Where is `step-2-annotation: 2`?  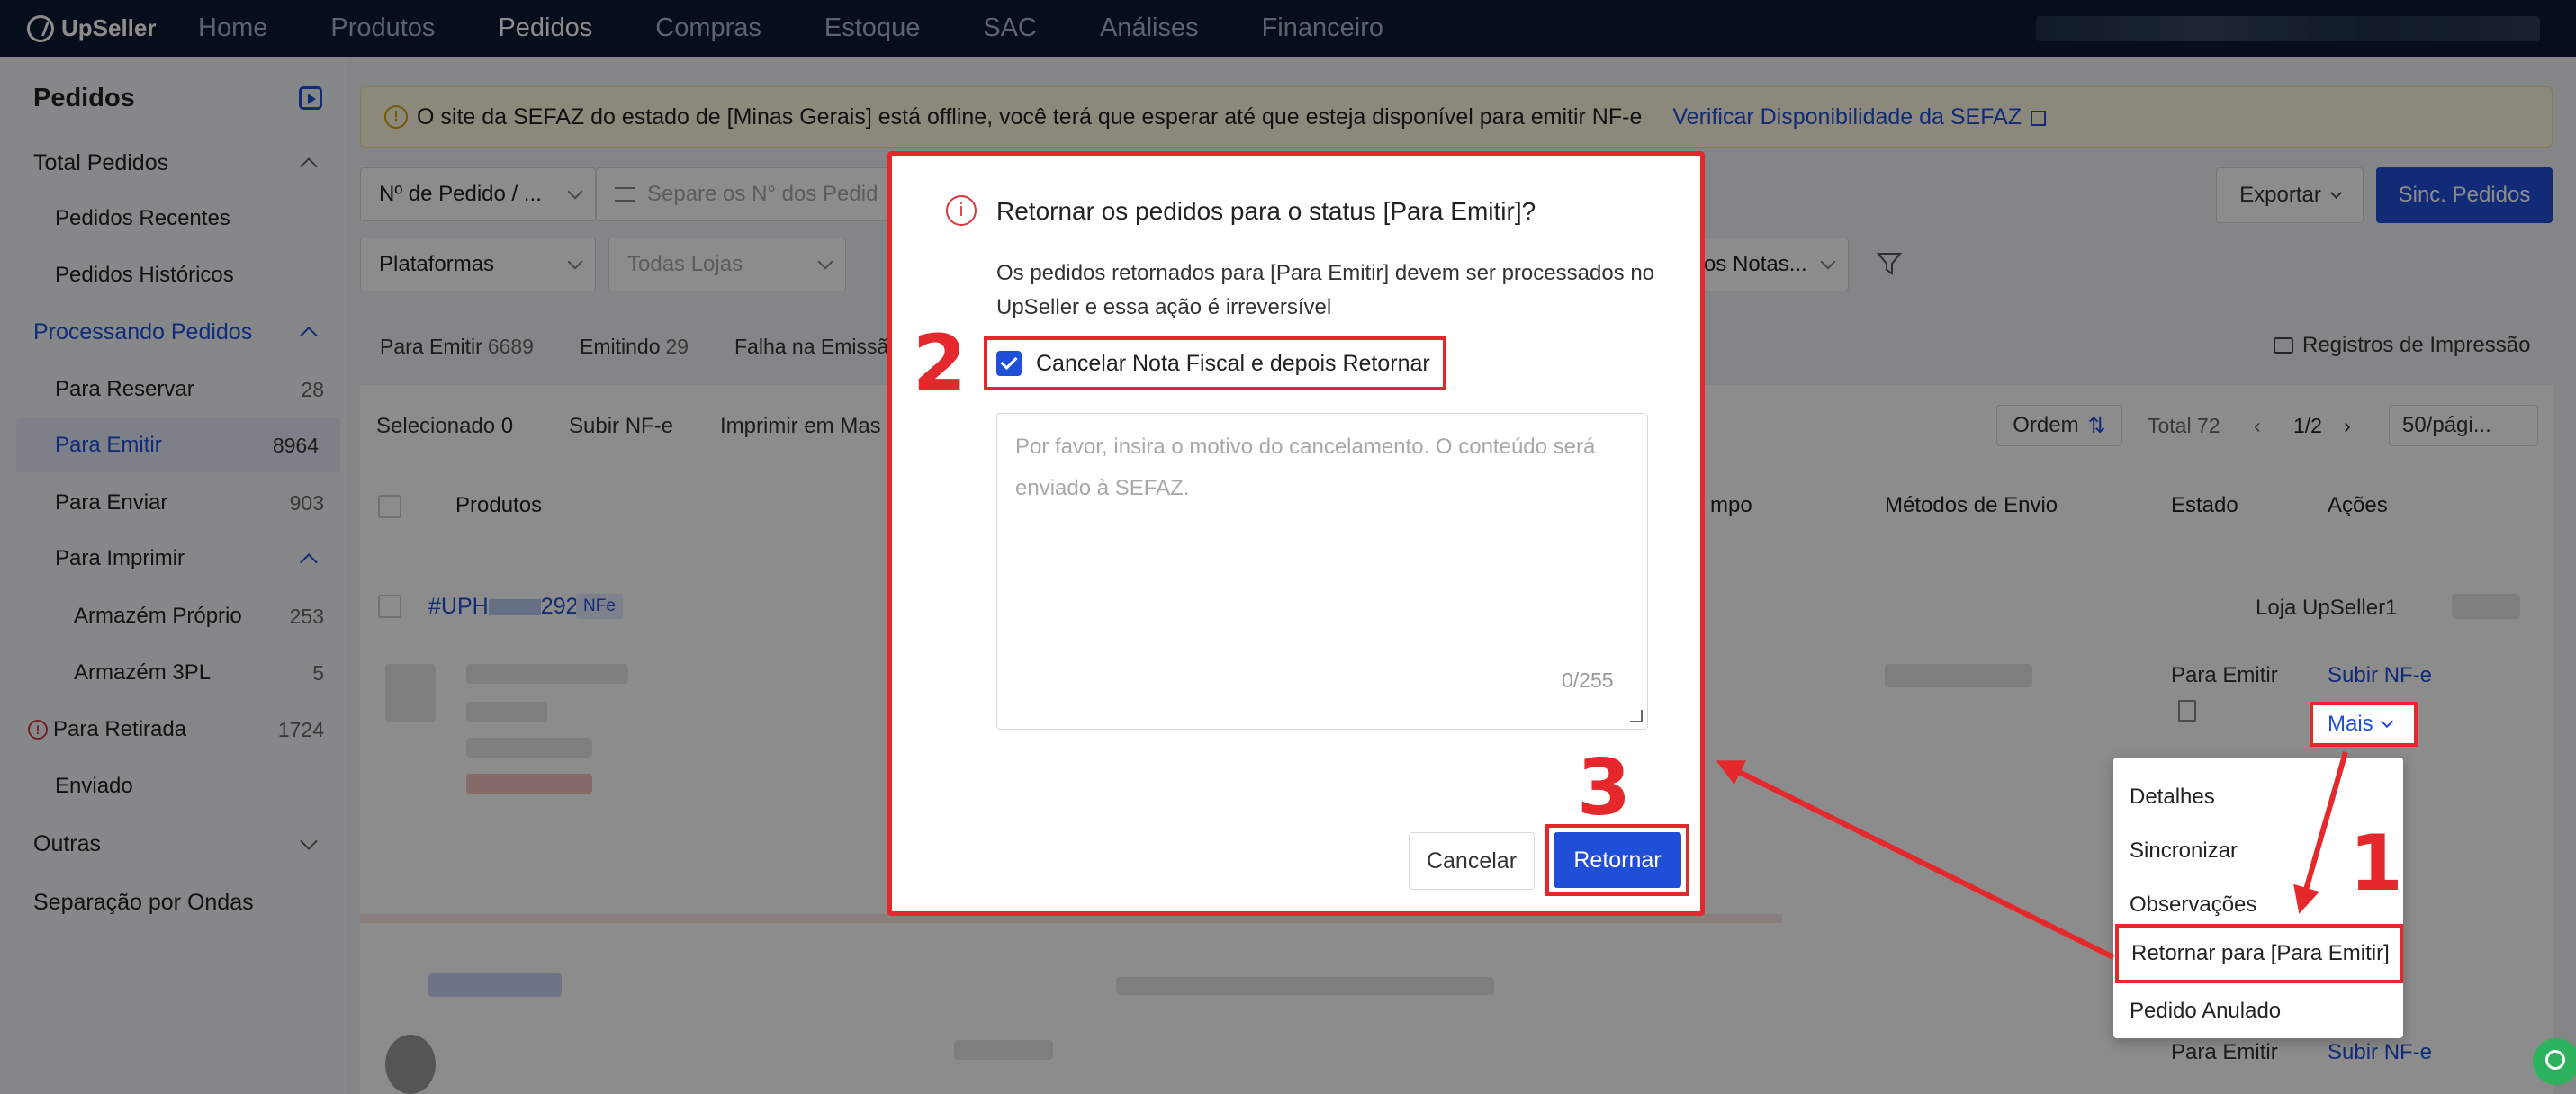
step-2-annotation: 2 is located at coordinates (940, 363).